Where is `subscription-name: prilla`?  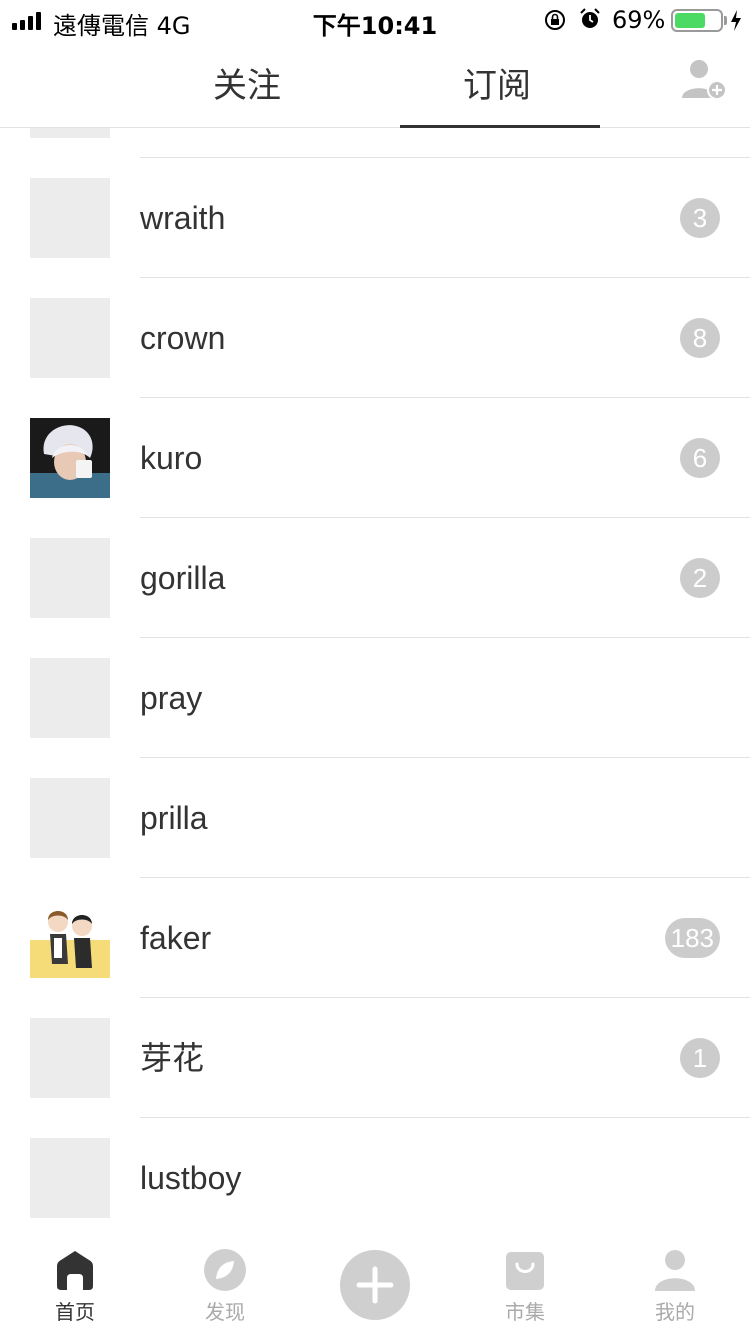
subscription-name: prilla is located at coordinates (174, 818).